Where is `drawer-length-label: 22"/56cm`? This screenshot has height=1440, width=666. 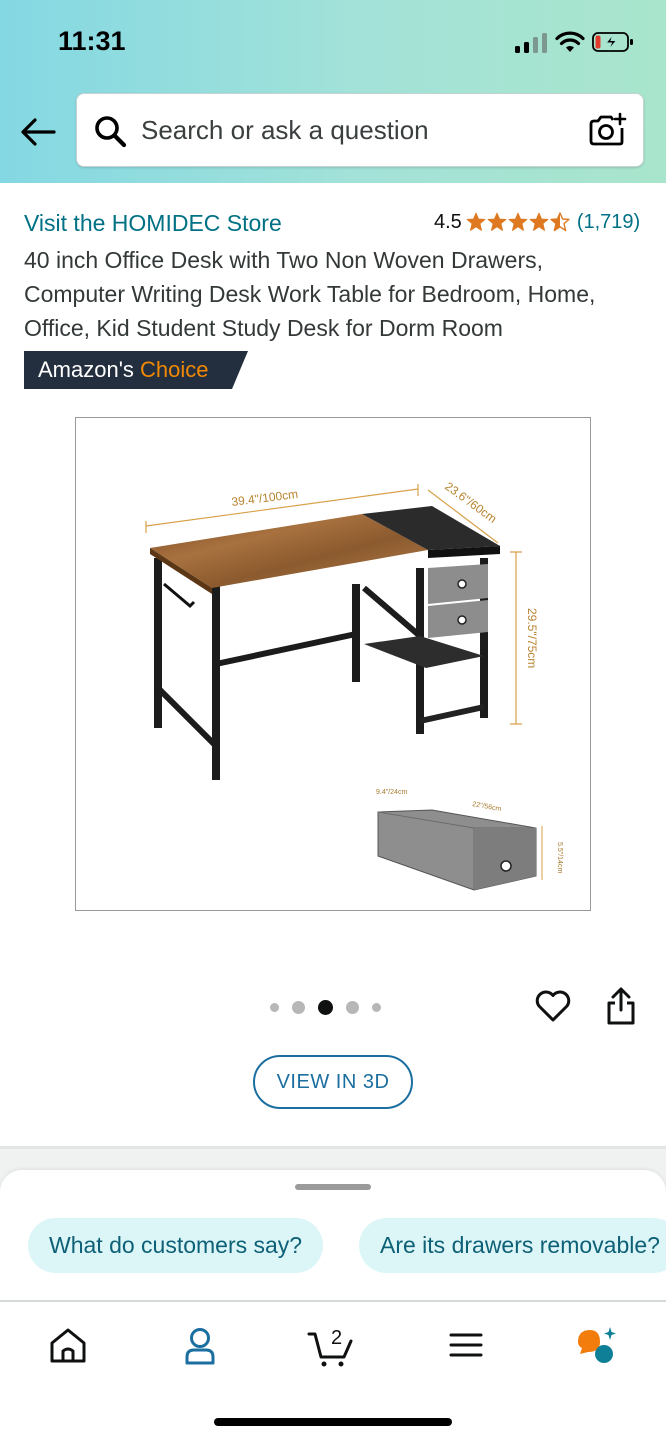 drawer-length-label: 22"/56cm is located at coordinates (487, 807).